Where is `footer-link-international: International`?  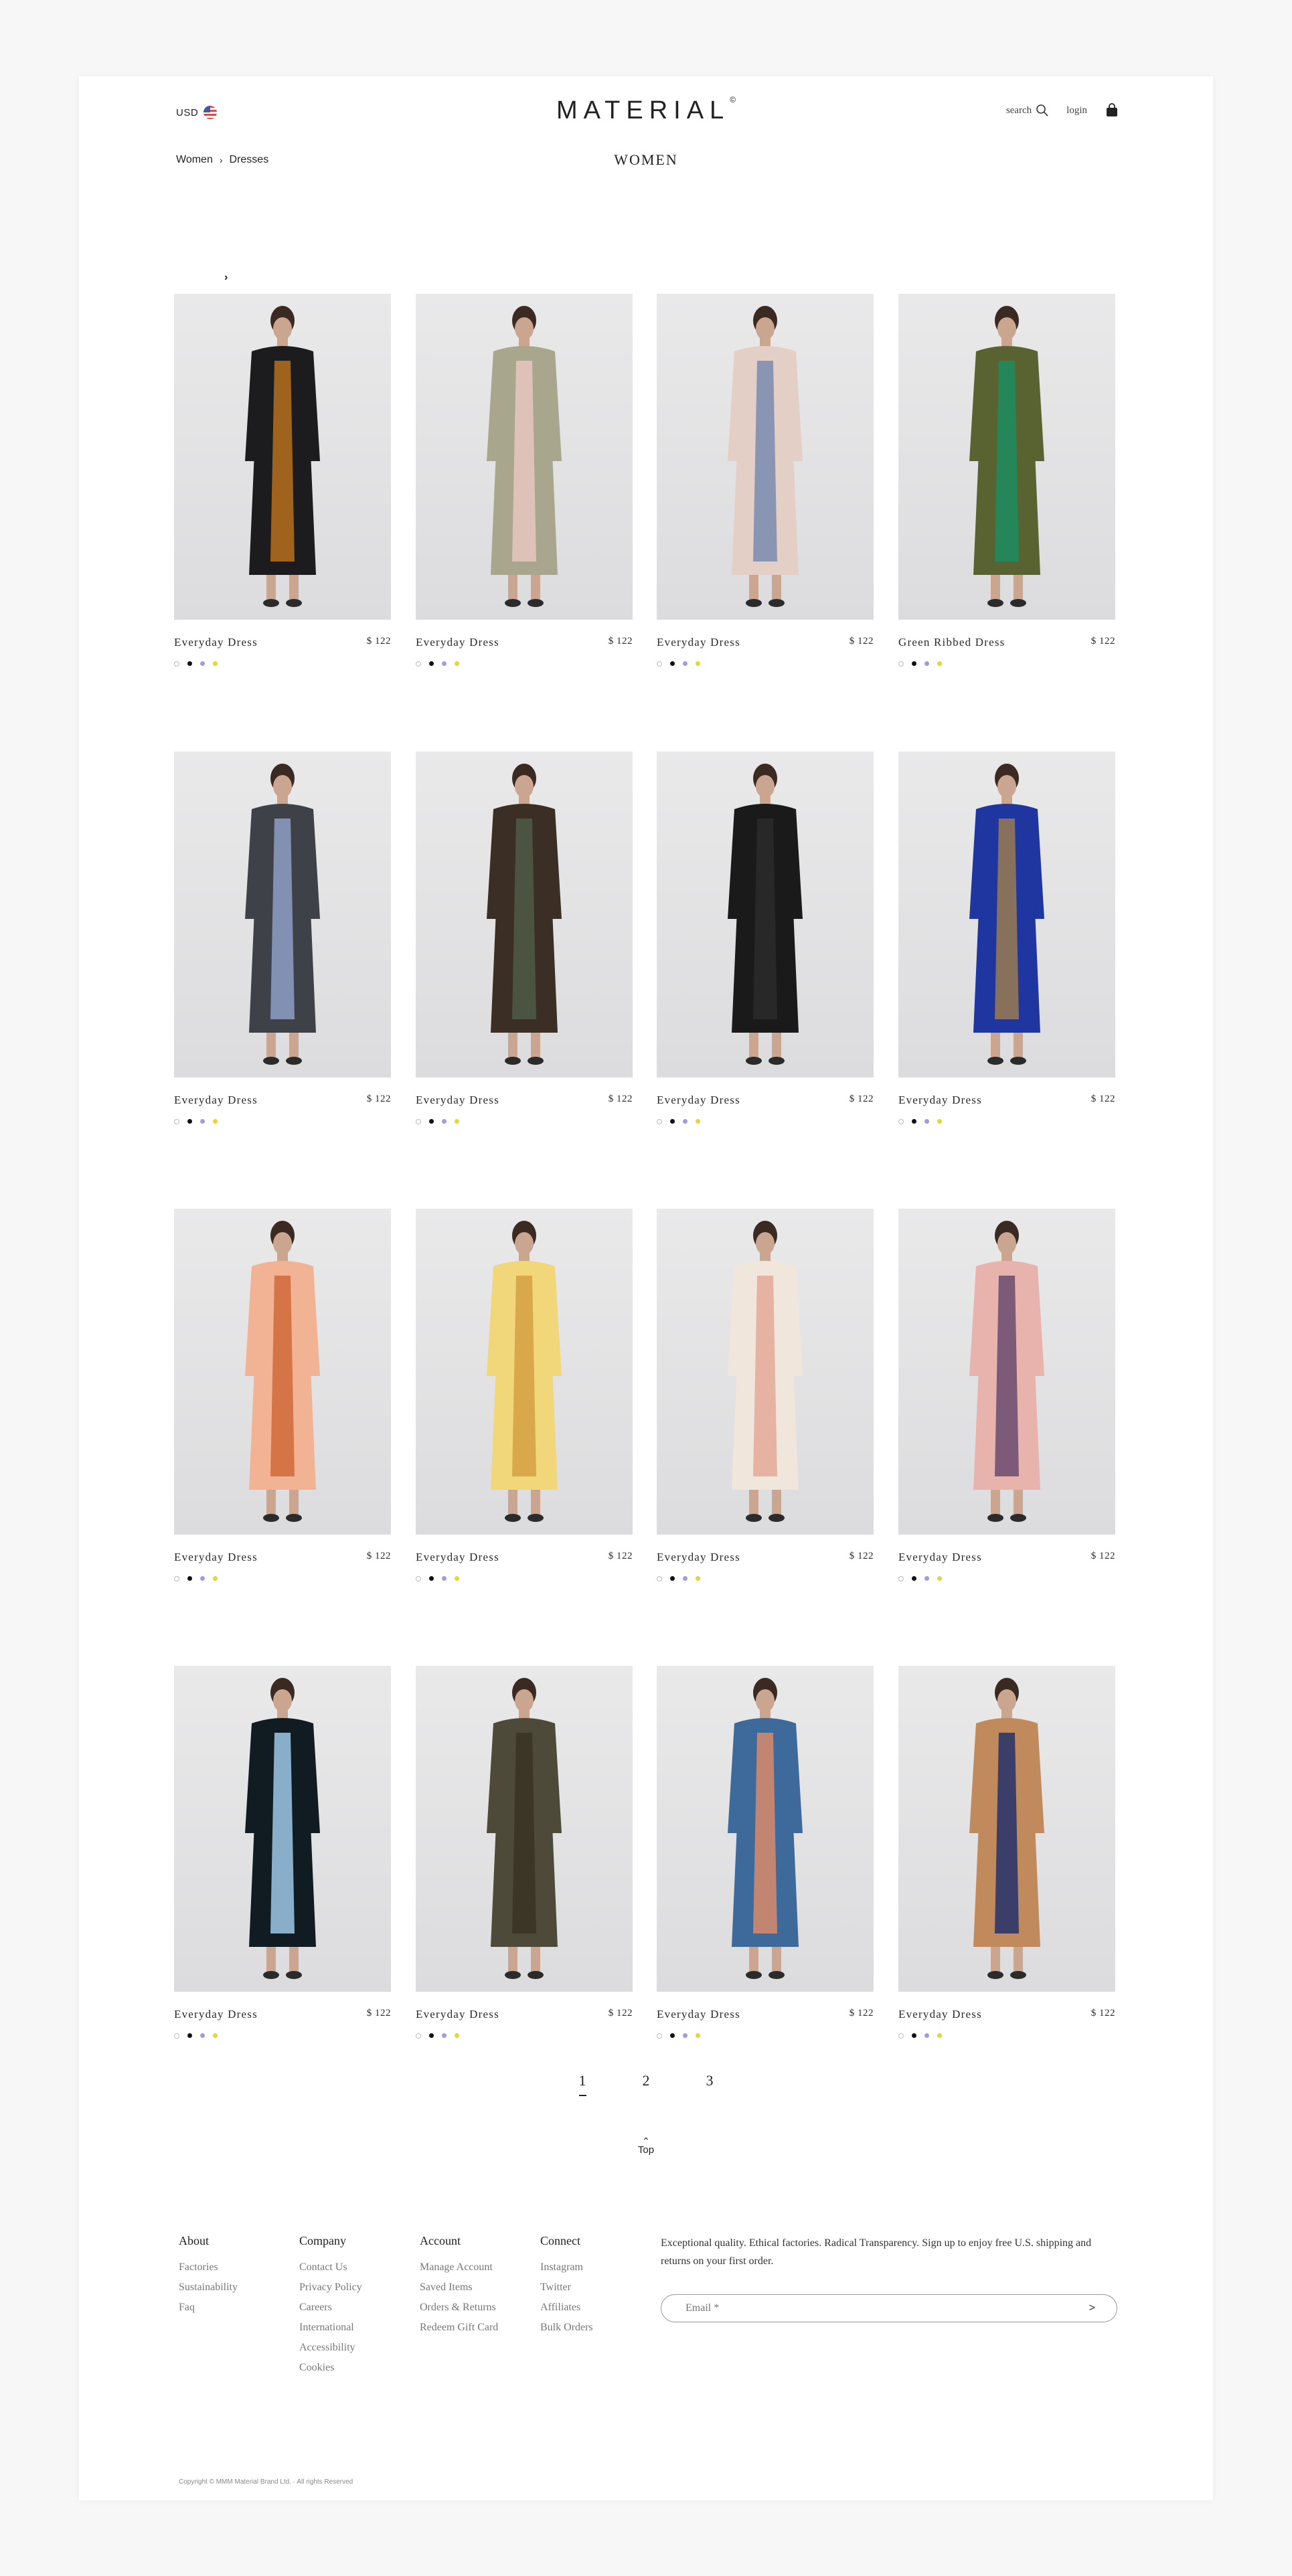
footer-link-international: International is located at coordinates (330, 2328).